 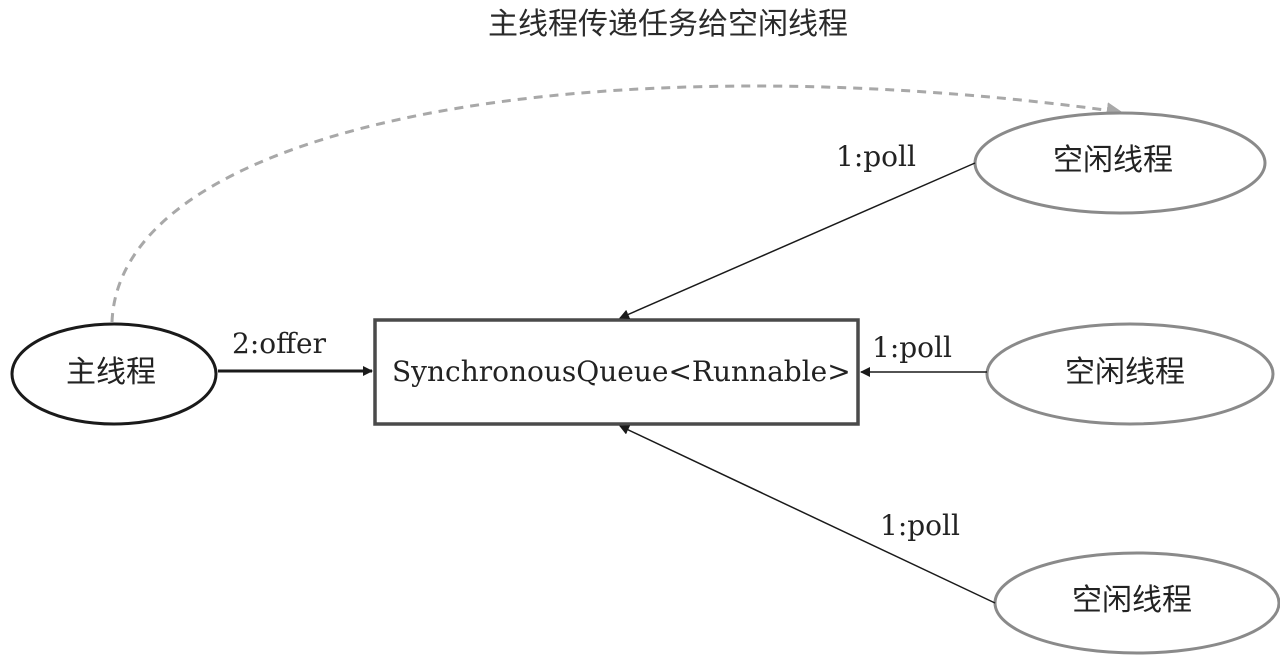 What do you see at coordinates (912, 347) in the screenshot?
I see `poll-edge-middle-label: 1:poll` at bounding box center [912, 347].